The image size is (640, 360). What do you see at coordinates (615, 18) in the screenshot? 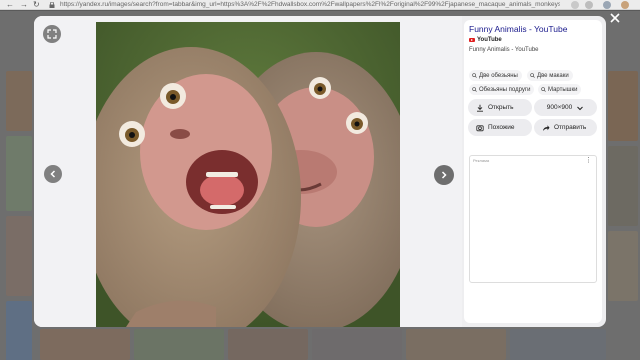
I see `close-icon` at bounding box center [615, 18].